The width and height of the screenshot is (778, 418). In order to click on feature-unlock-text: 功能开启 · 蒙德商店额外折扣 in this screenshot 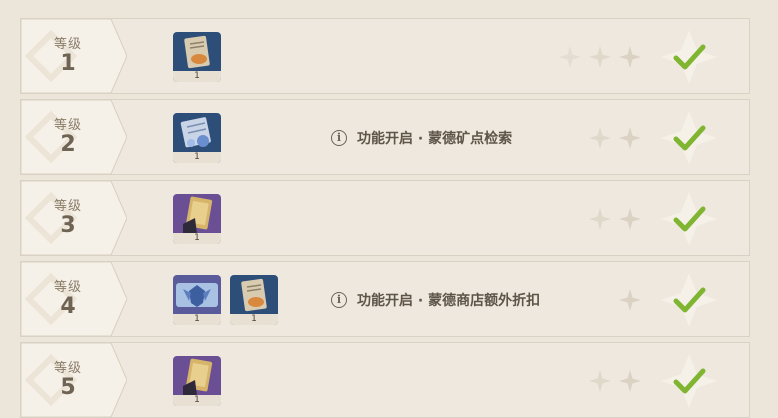, I will do `click(449, 301)`.